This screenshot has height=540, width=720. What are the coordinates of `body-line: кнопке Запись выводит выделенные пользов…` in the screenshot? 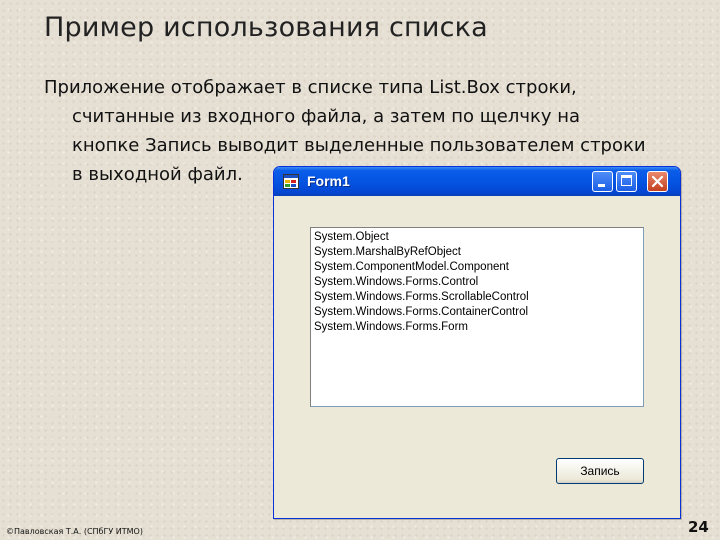 It's located at (359, 145).